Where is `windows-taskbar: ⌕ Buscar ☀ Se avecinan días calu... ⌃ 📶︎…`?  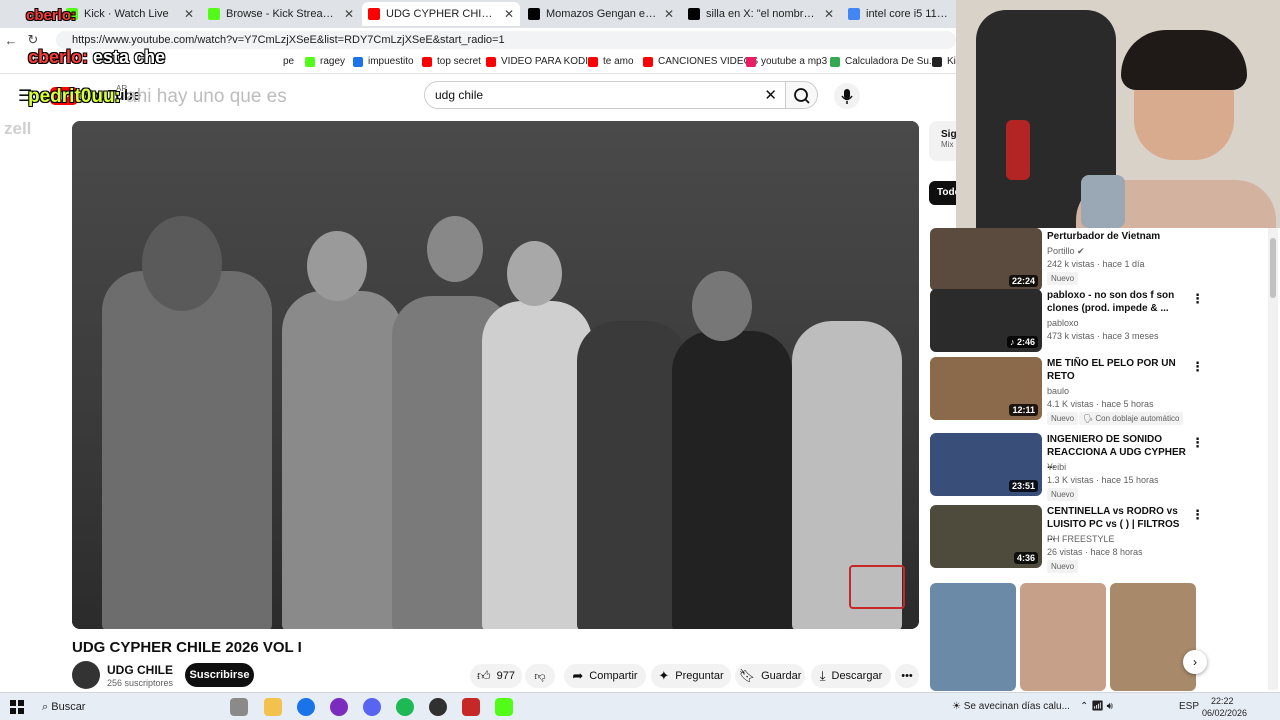 windows-taskbar: ⌕ Buscar ☀ Se avecinan días calu... ⌃ 📶︎… is located at coordinates (640, 706).